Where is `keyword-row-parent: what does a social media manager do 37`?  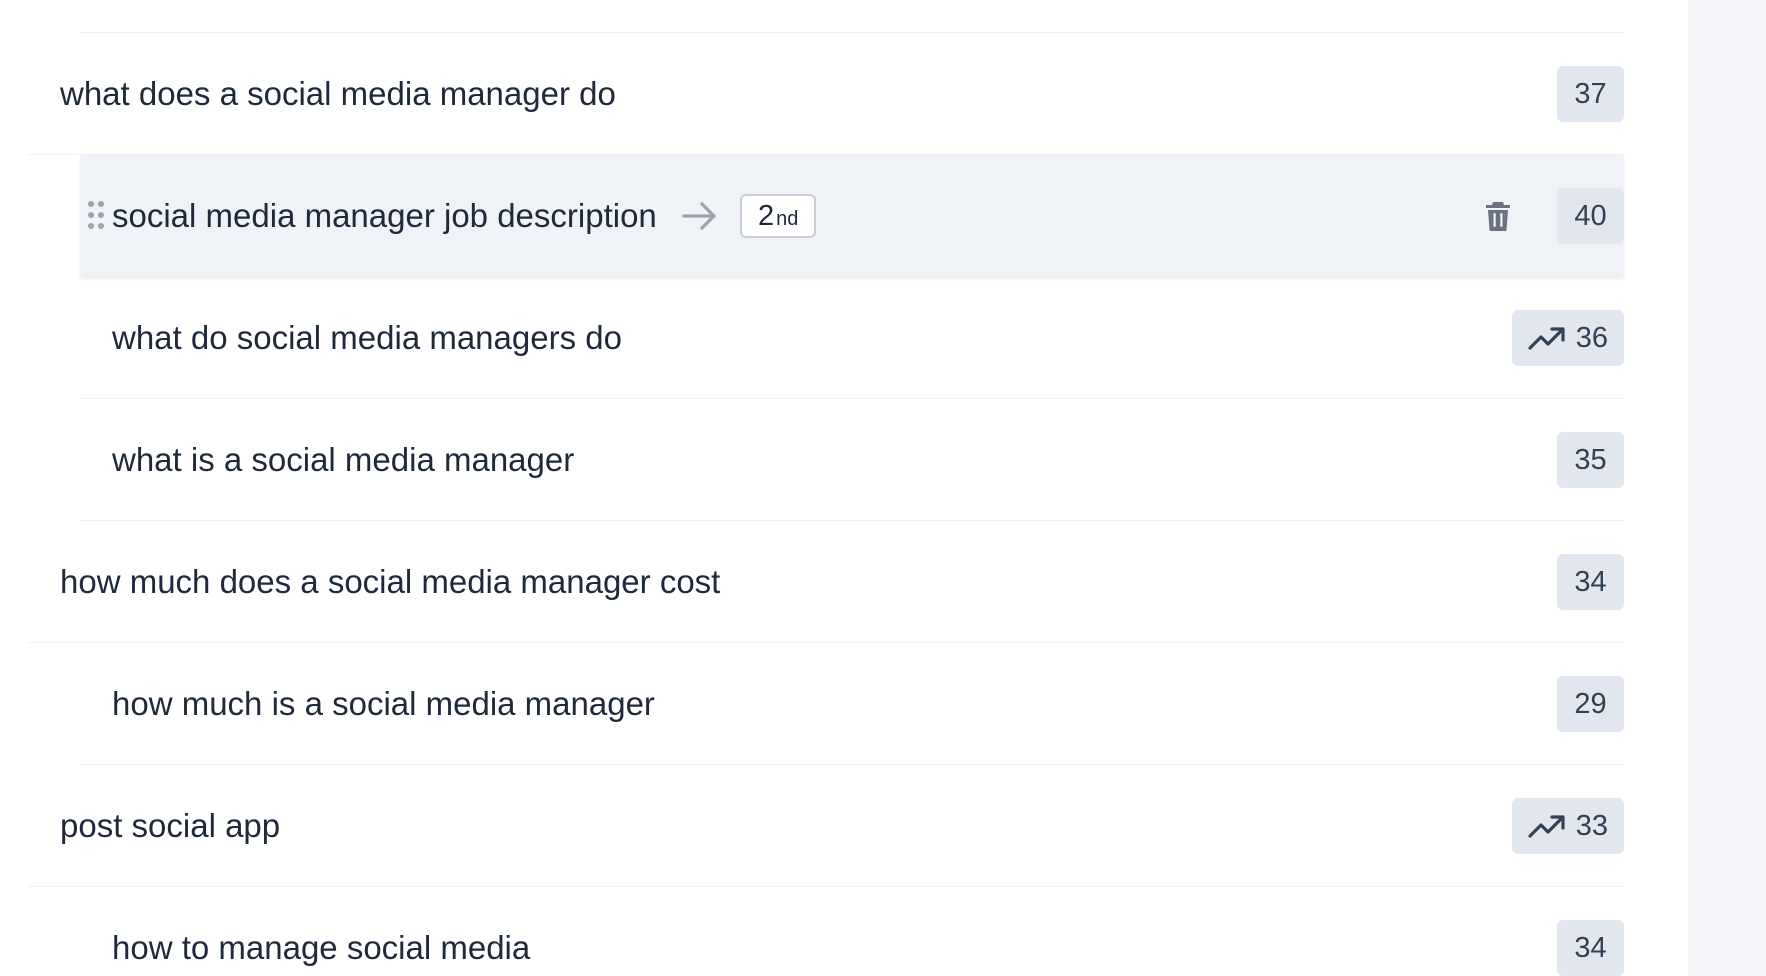
keyword-row-parent: what does a social media manager do 37 is located at coordinates (826, 94).